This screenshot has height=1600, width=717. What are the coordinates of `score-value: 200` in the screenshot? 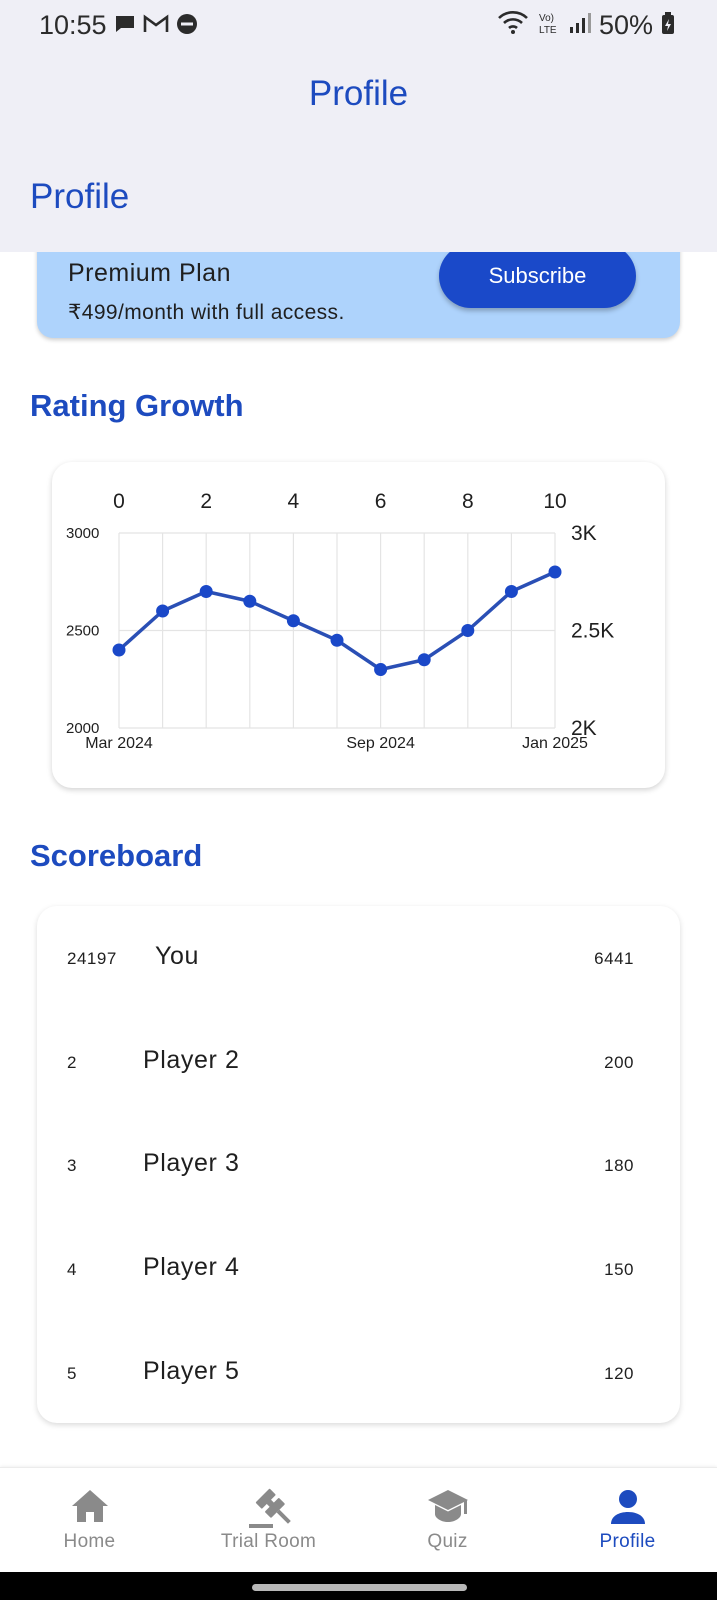 It's located at (619, 1062).